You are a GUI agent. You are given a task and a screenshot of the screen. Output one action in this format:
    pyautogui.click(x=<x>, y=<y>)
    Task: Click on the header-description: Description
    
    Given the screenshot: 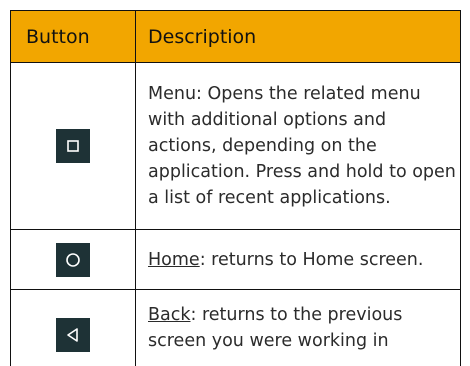 What is the action you would take?
    pyautogui.click(x=298, y=36)
    